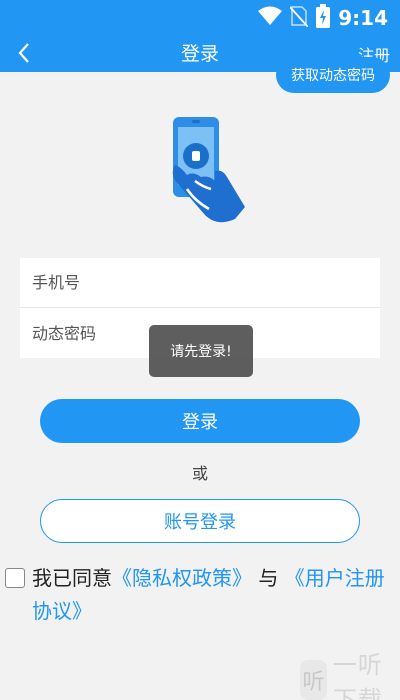  What do you see at coordinates (200, 18) in the screenshot?
I see `status-bar: 9:14` at bounding box center [200, 18].